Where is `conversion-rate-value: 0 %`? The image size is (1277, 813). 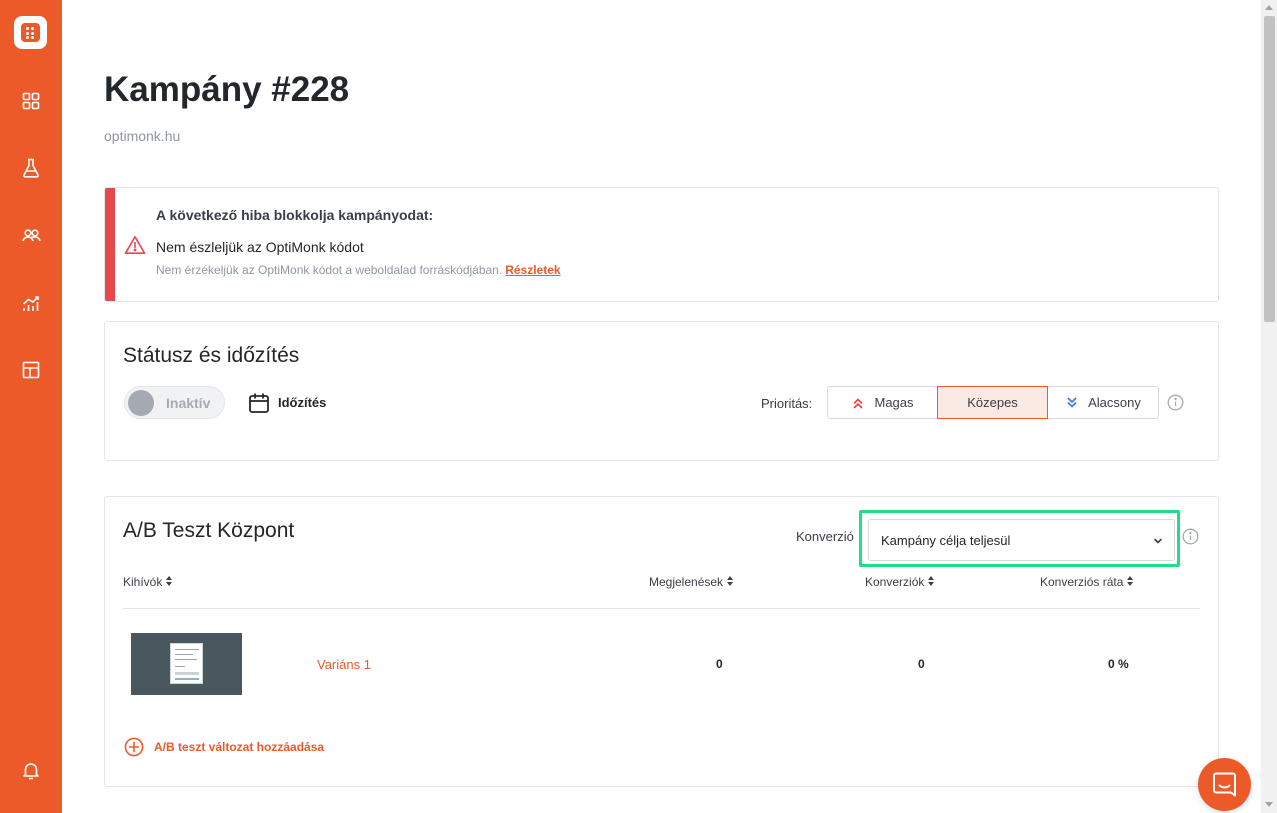 conversion-rate-value: 0 % is located at coordinates (1118, 664).